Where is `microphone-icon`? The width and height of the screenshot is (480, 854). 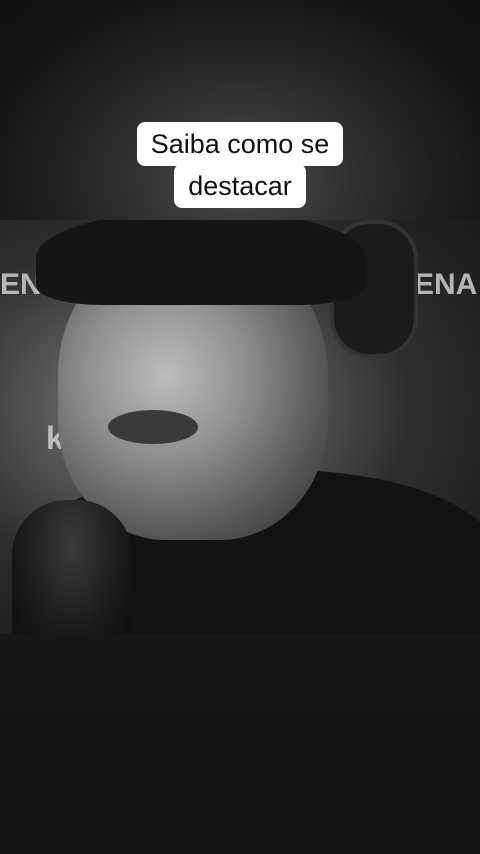 microphone-icon is located at coordinates (72, 567).